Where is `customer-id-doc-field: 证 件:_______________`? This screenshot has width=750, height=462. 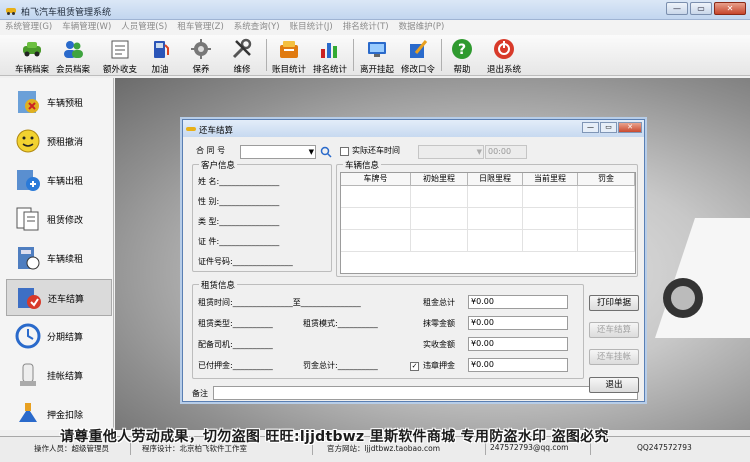 customer-id-doc-field: 证 件:_______________ is located at coordinates (239, 241).